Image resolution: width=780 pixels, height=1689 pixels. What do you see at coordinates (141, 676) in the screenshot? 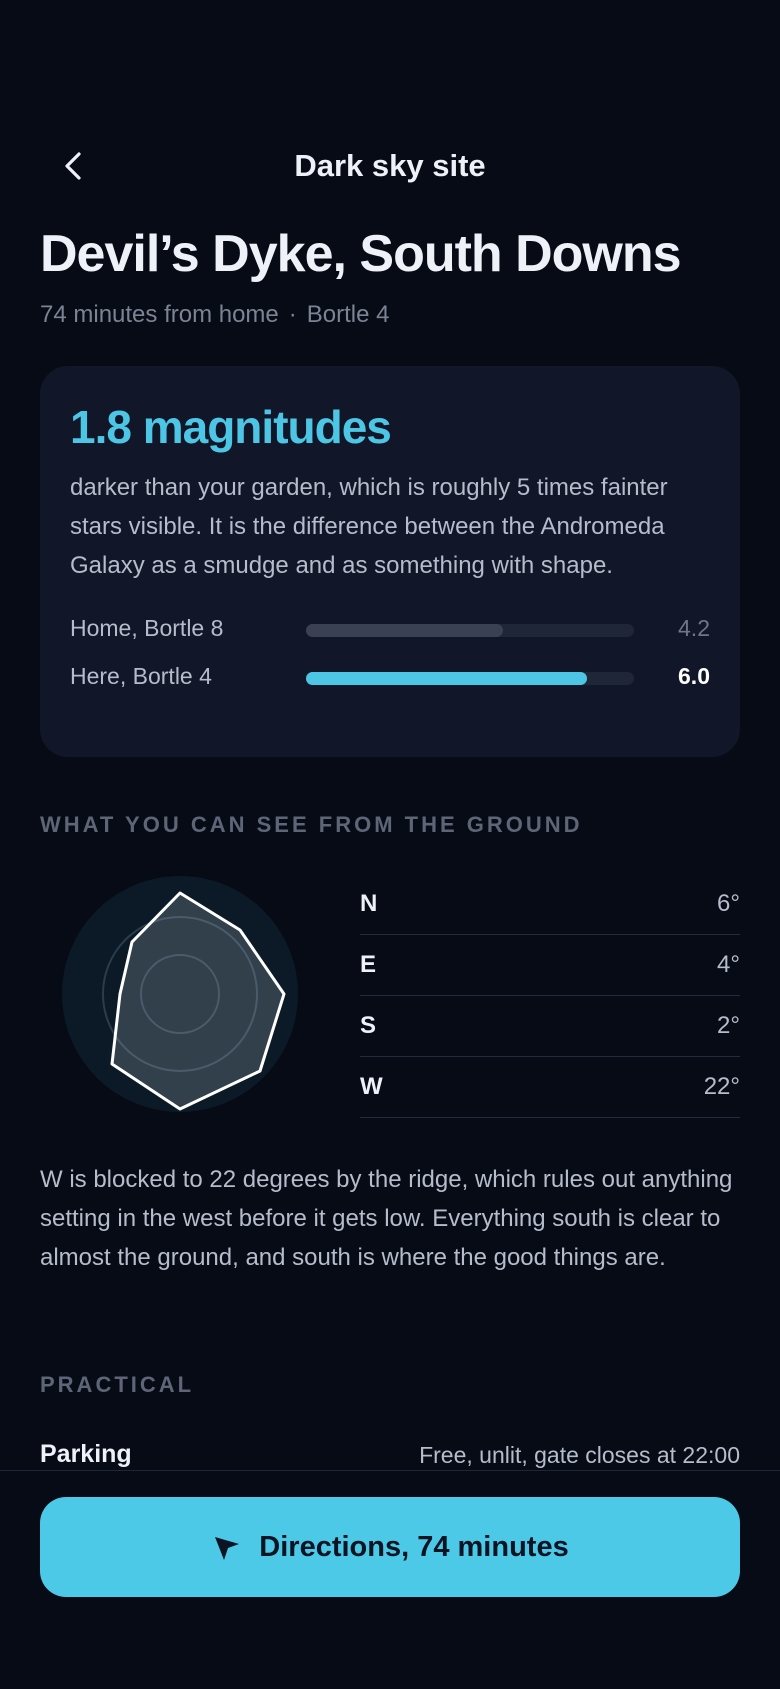
I see `comparison-label: Here, Bortle 4` at bounding box center [141, 676].